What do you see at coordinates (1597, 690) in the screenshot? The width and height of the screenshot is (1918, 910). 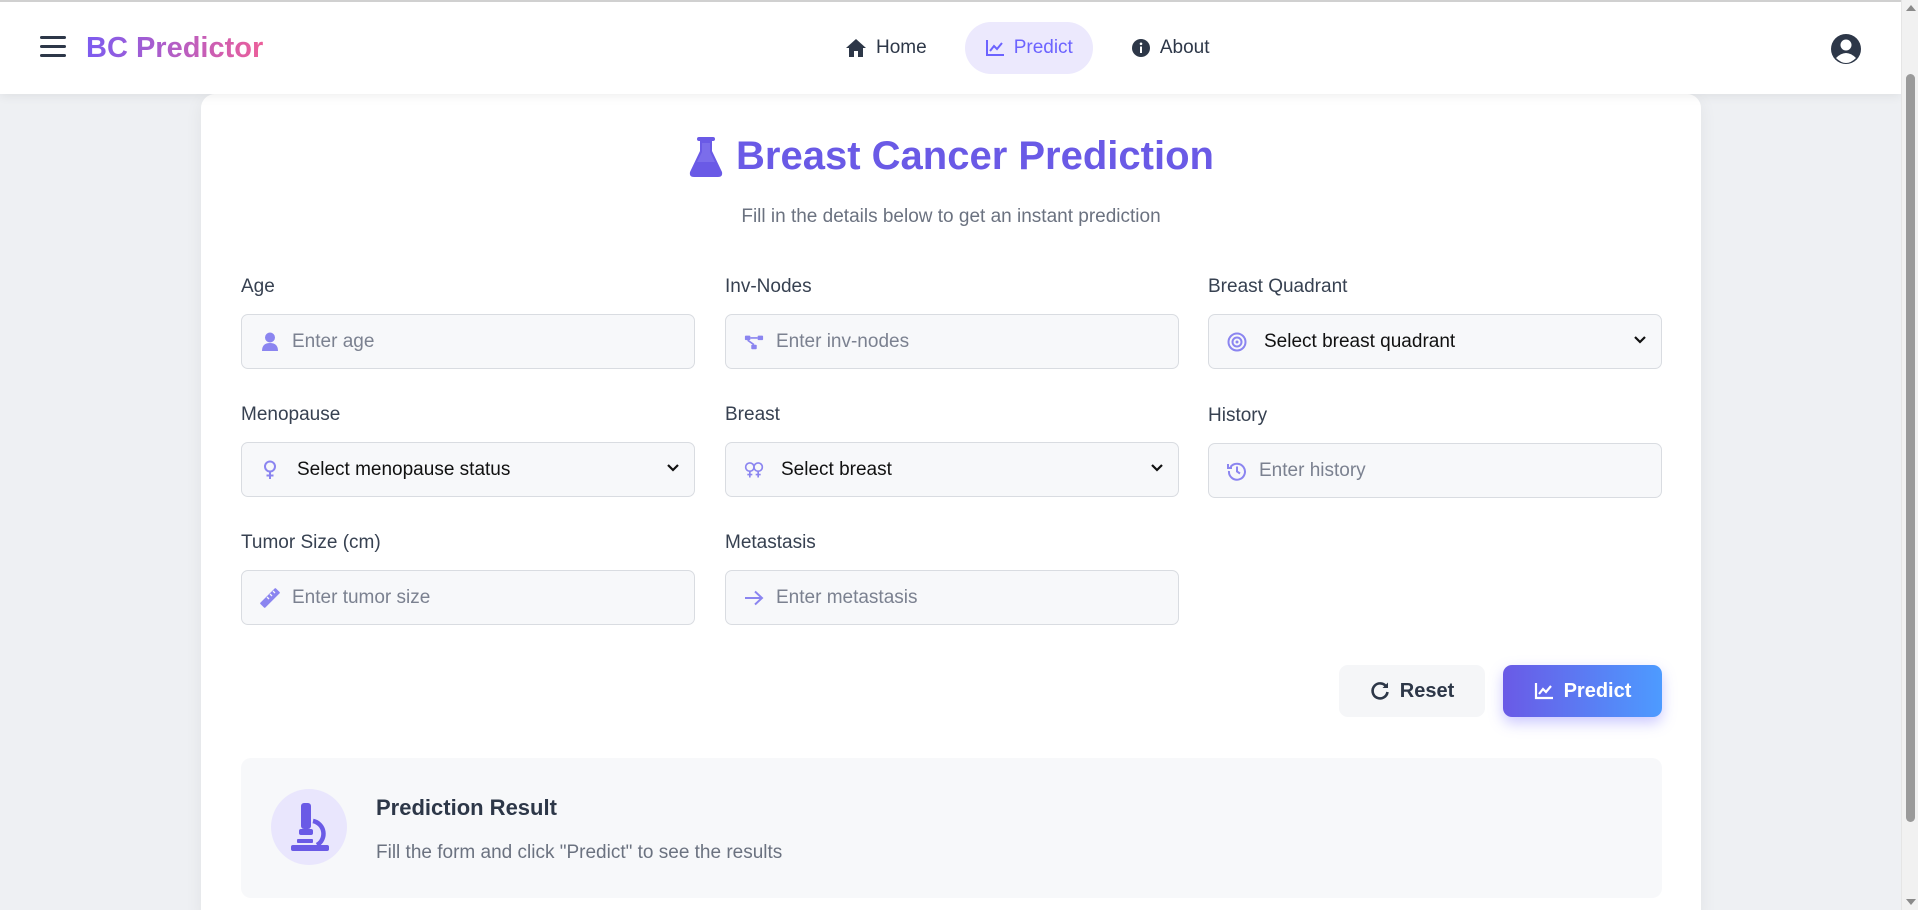 I see `predict-button-label: Predict` at bounding box center [1597, 690].